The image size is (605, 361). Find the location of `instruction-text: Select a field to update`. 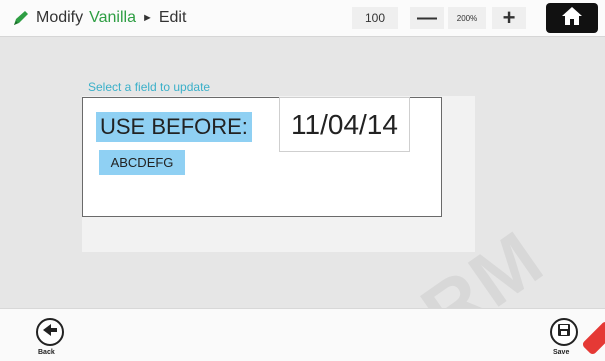

instruction-text: Select a field to update is located at coordinates (149, 87).